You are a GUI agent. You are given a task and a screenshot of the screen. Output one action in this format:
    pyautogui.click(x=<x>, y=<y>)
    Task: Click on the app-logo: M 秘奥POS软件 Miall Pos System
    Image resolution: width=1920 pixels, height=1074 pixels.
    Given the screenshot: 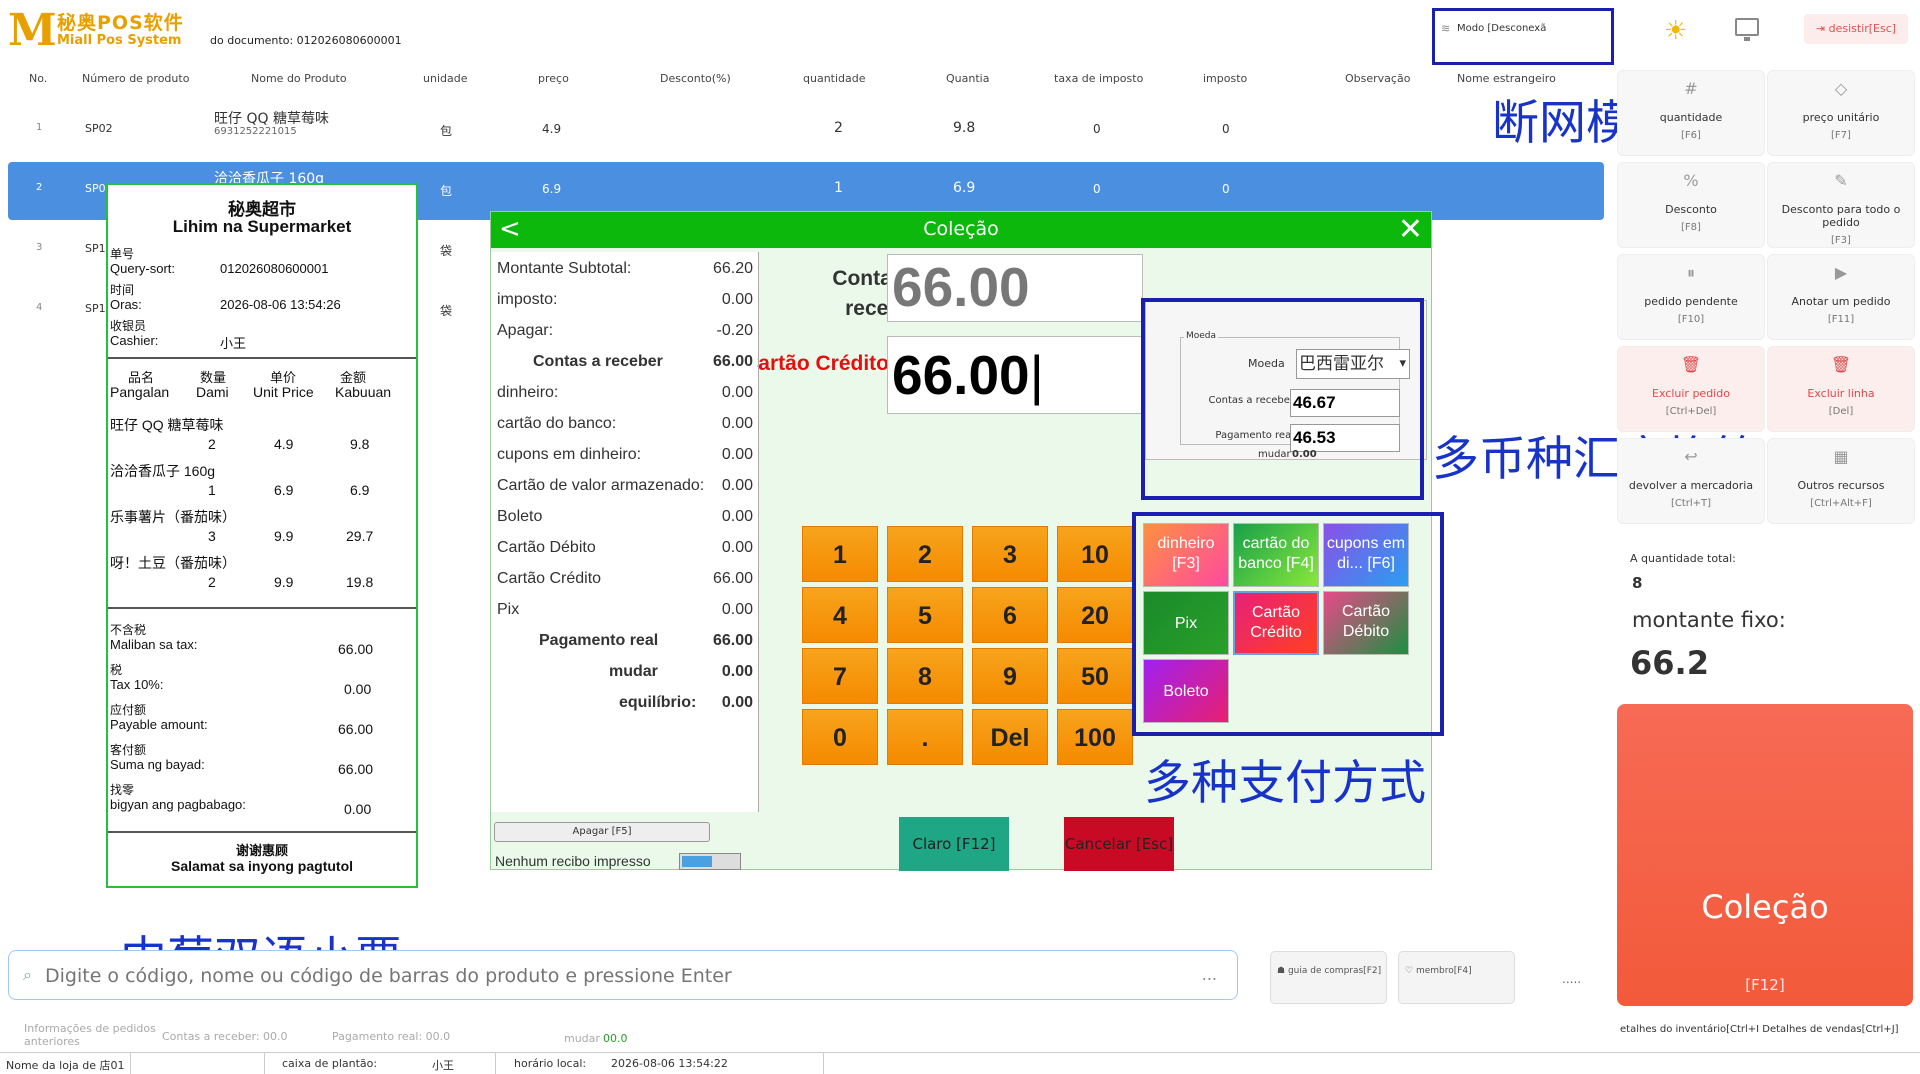 What is the action you would take?
    pyautogui.click(x=108, y=31)
    